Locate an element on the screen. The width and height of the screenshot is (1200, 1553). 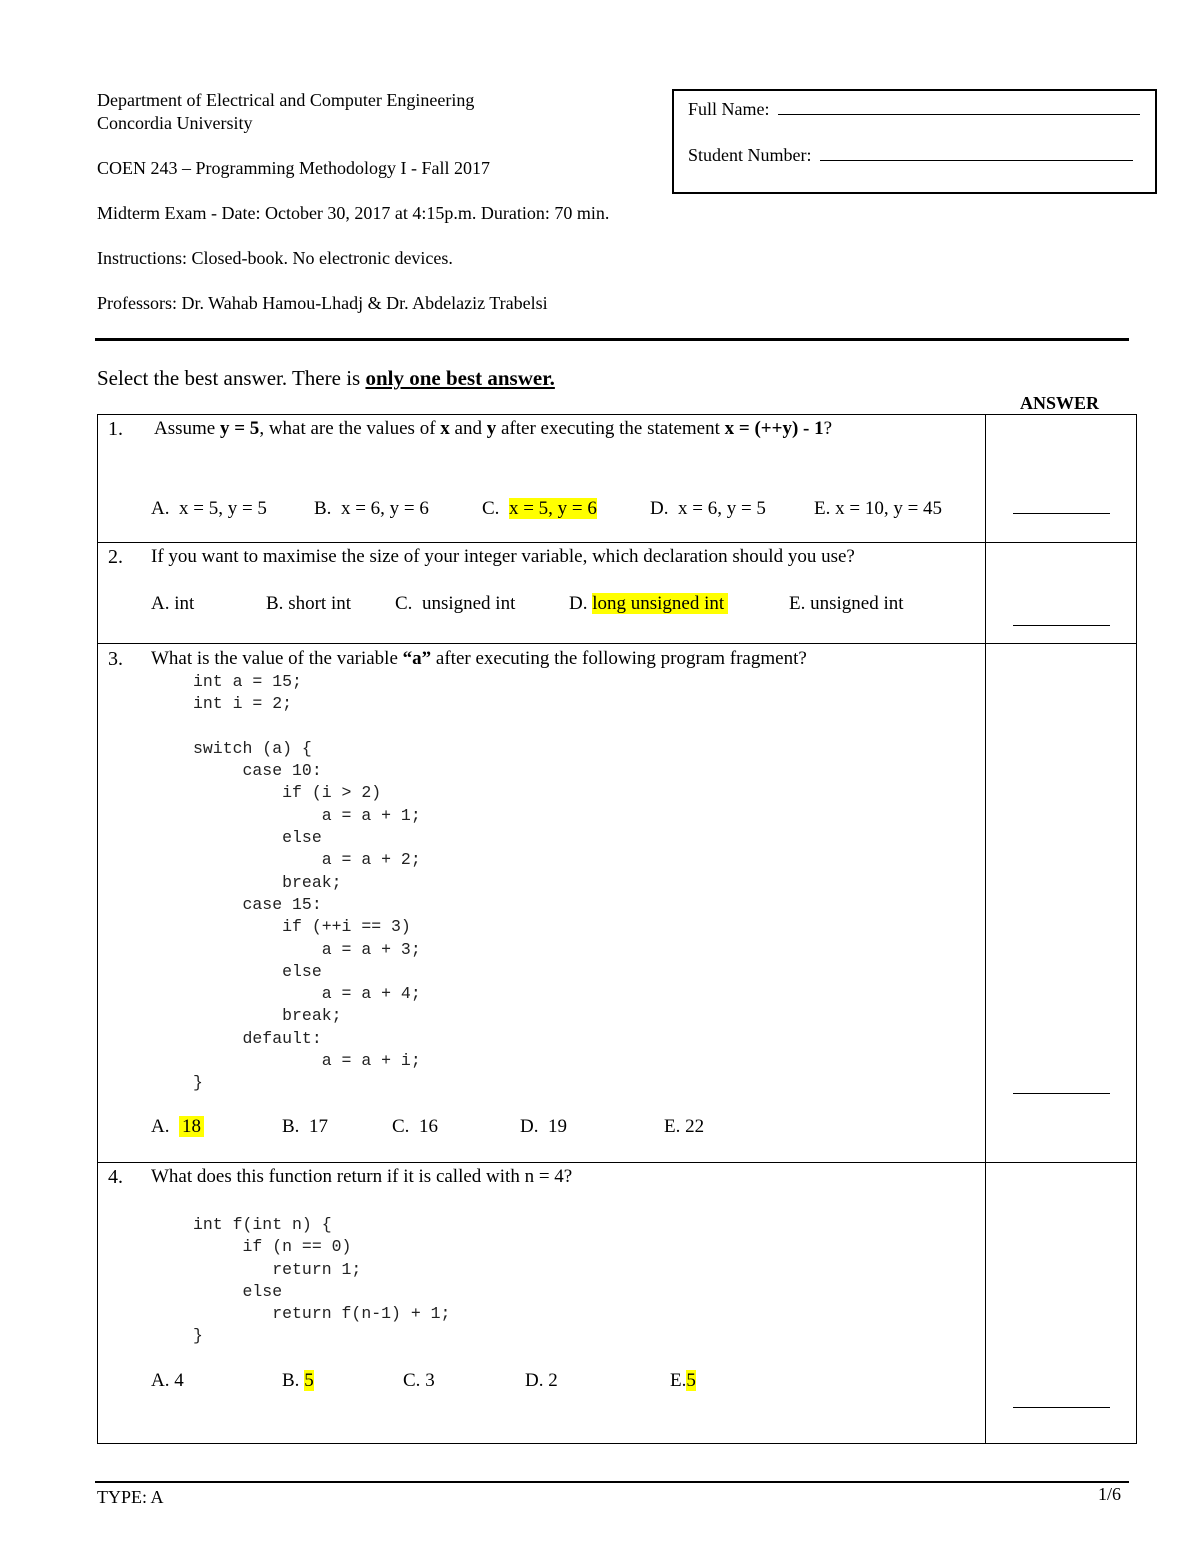
option-c: C. 3 is located at coordinates (419, 1381).